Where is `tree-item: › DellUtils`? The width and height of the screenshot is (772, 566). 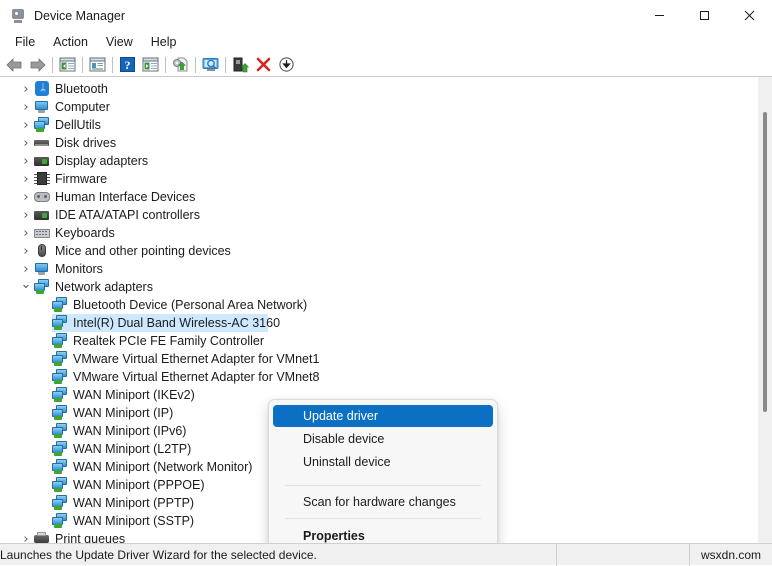 tree-item: › DellUtils is located at coordinates (379, 125).